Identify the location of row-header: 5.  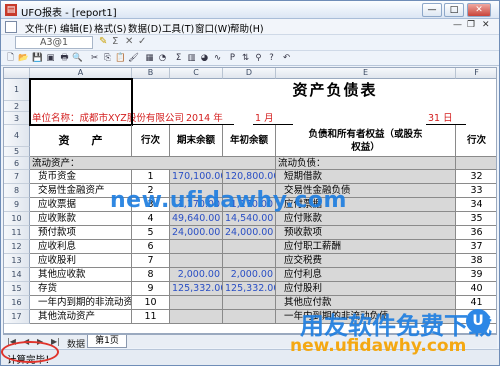
(17, 152).